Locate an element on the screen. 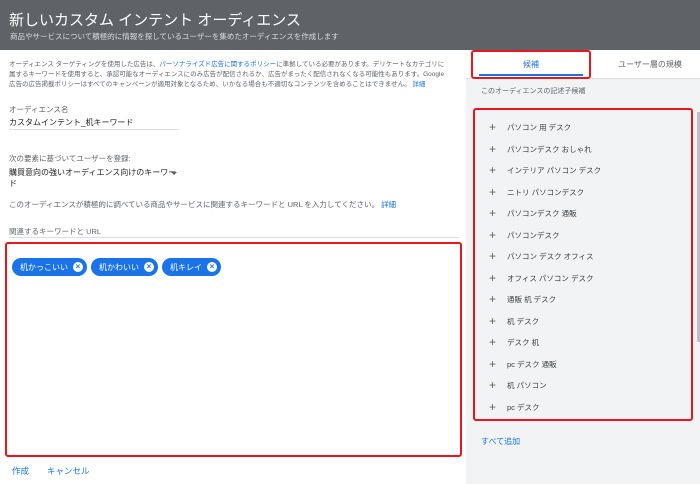  audience-name-label: オーディエンス名 is located at coordinates (39, 109).